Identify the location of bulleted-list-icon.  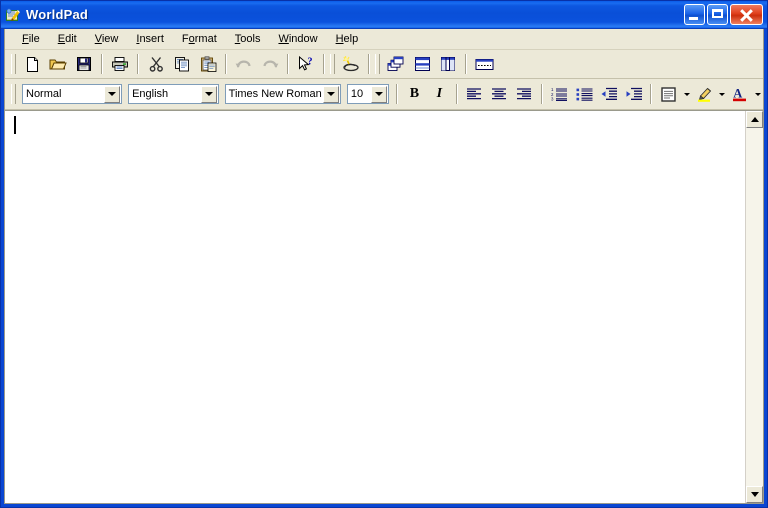
(584, 94).